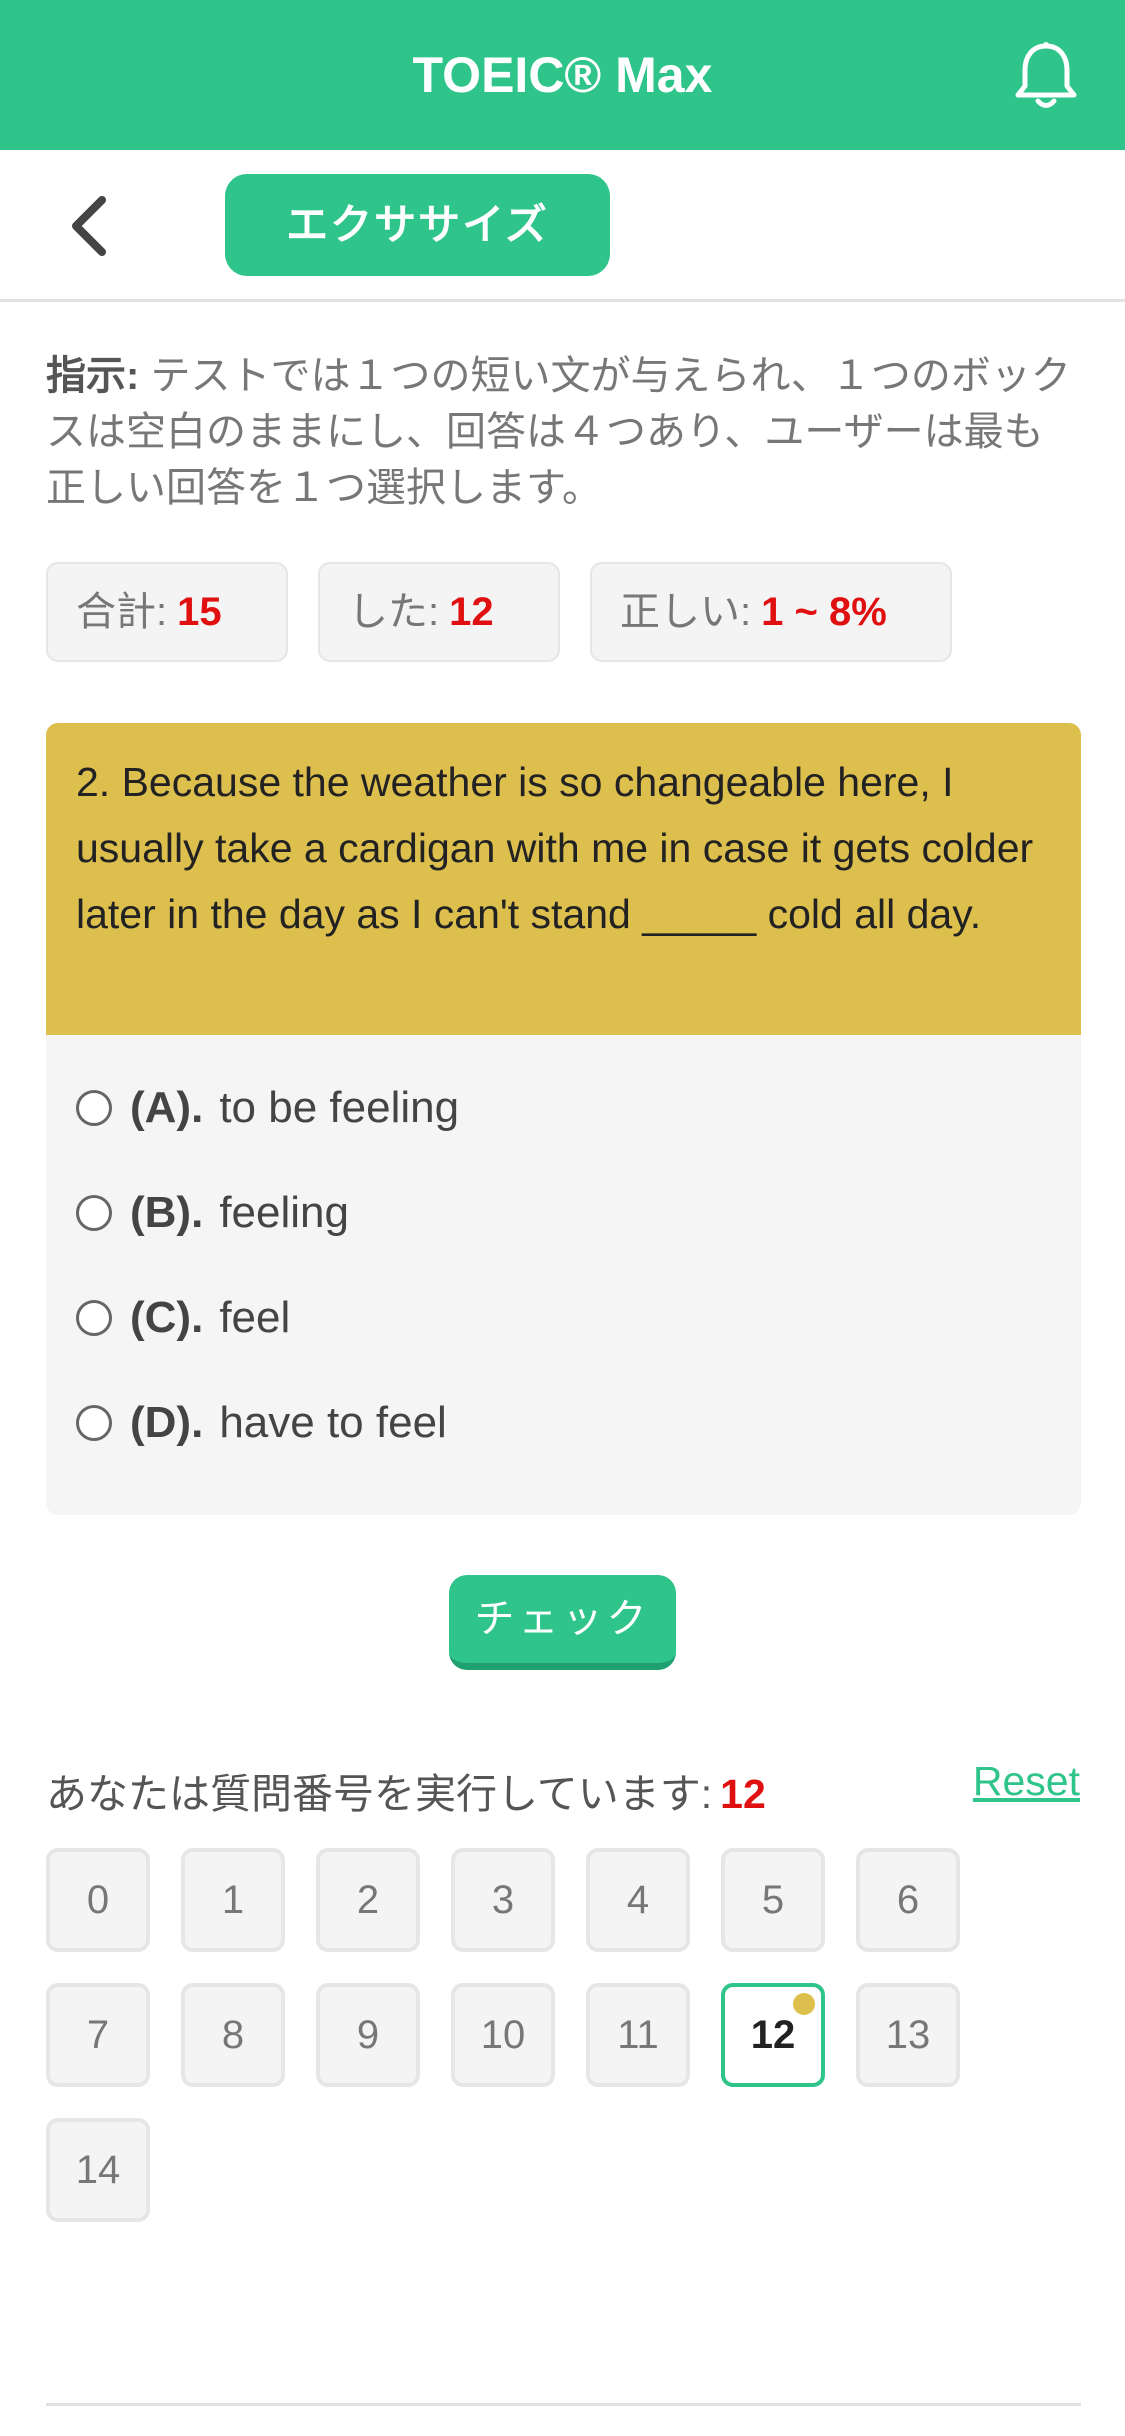 This screenshot has height=2436, width=1125. I want to click on question-number-button: 11, so click(638, 2035).